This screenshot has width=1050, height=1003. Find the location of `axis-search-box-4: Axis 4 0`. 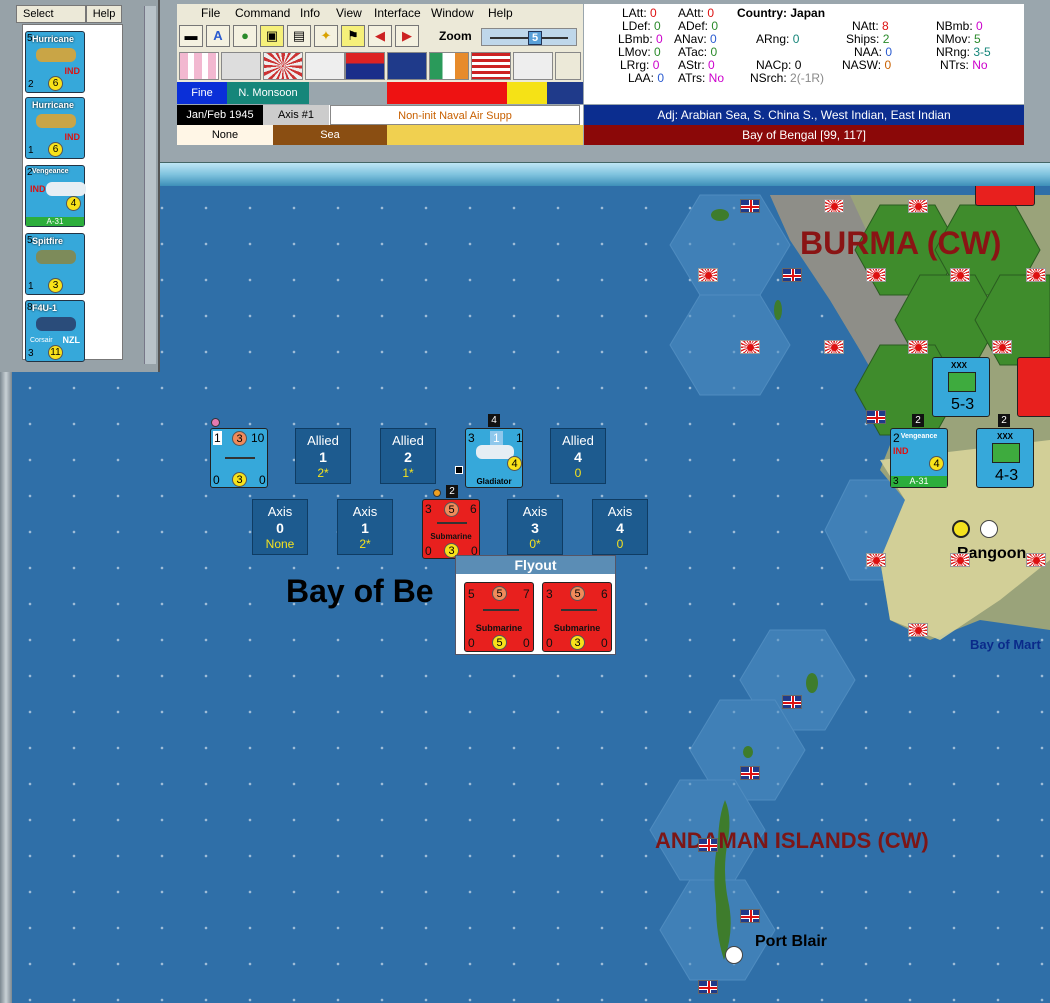

axis-search-box-4: Axis 4 0 is located at coordinates (620, 527).